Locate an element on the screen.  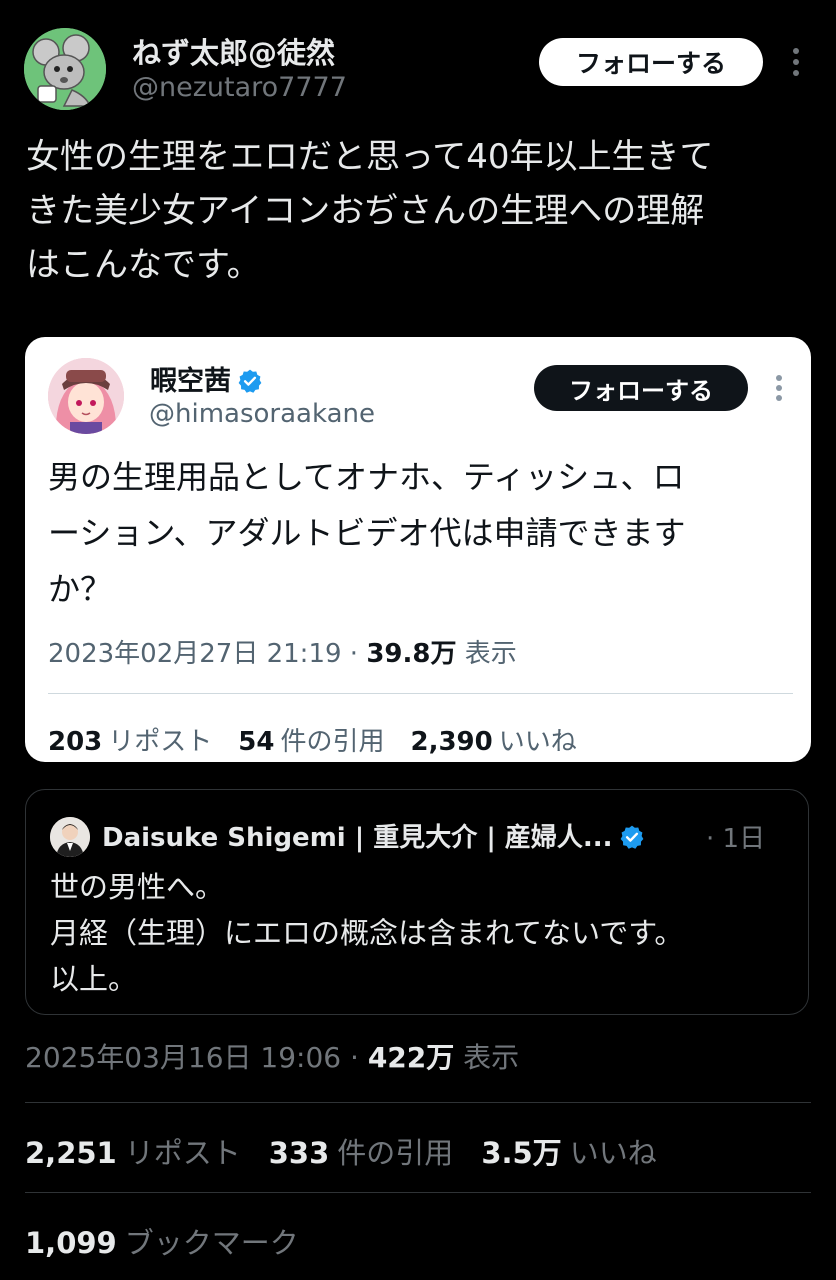
likes-count: 3.5万 is located at coordinates (521, 1153).